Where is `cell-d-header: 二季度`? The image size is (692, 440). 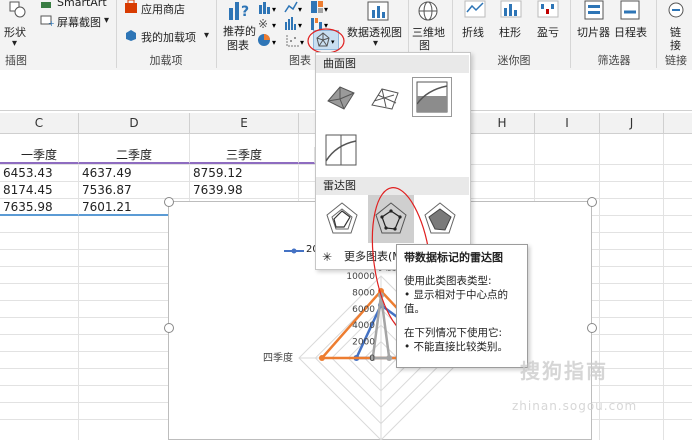 cell-d-header: 二季度 is located at coordinates (134, 155).